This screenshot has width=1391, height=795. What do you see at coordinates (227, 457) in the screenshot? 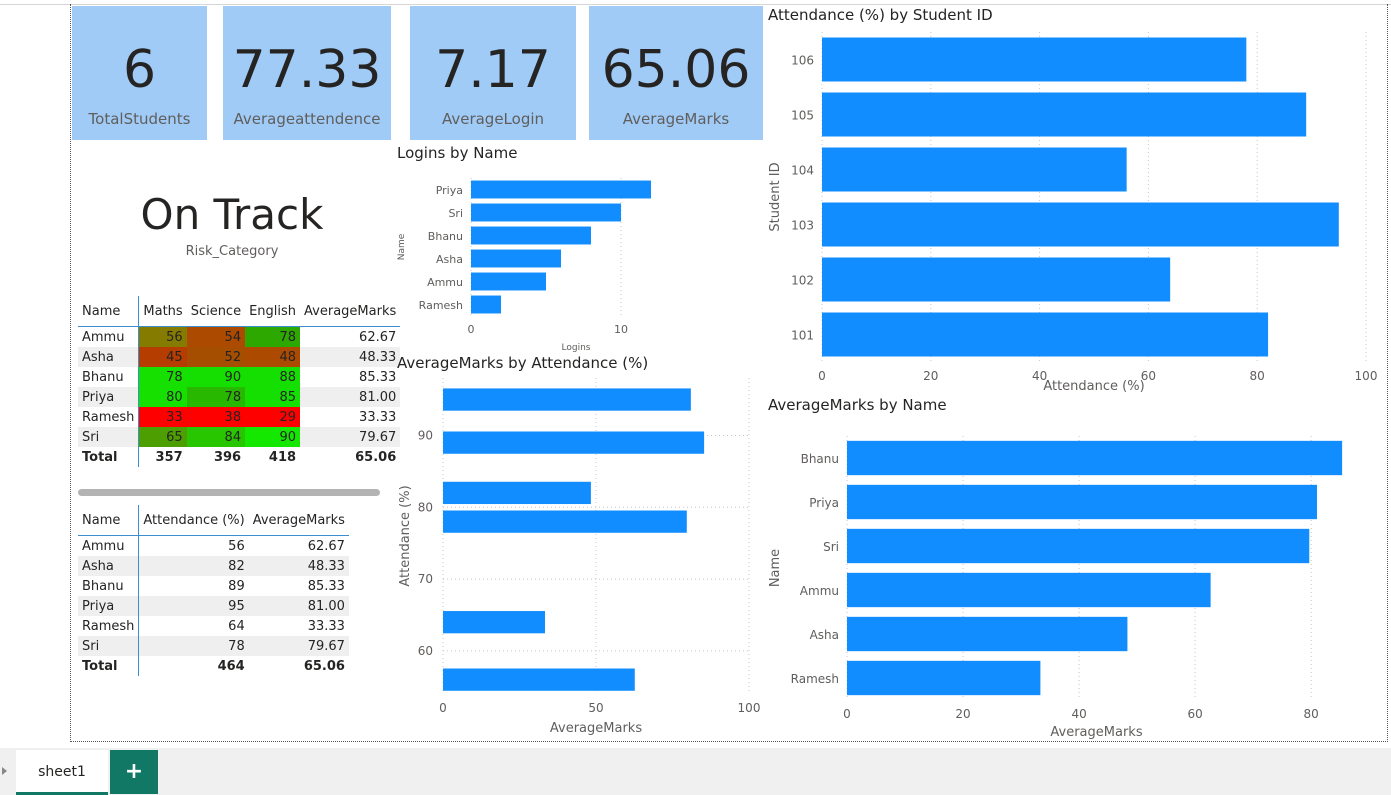
I see `cell-total-science: 396` at bounding box center [227, 457].